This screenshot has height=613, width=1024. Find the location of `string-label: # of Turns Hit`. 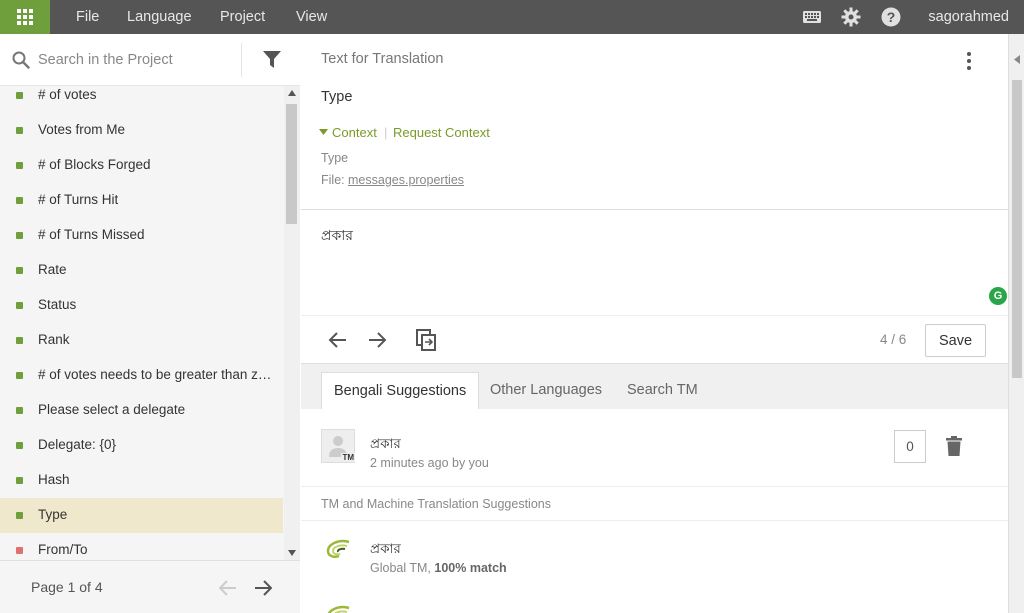

string-label: # of Turns Hit is located at coordinates (78, 199).